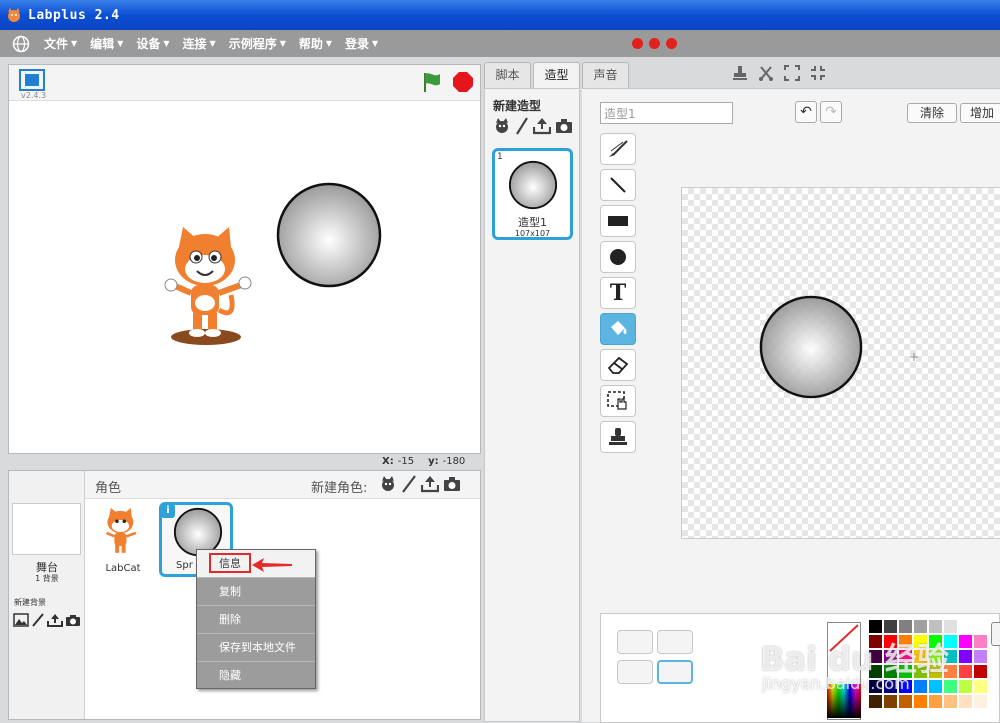  Describe the element at coordinates (74, 15) in the screenshot. I see `window-title: Labplus 2.4` at that location.